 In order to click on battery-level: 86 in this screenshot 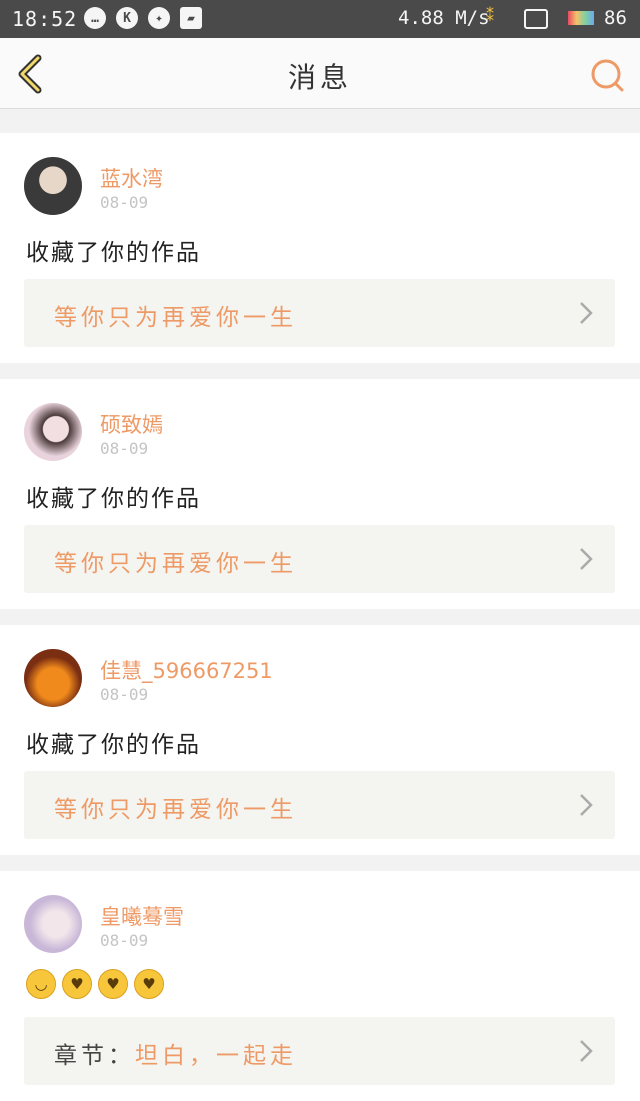, I will do `click(615, 18)`.